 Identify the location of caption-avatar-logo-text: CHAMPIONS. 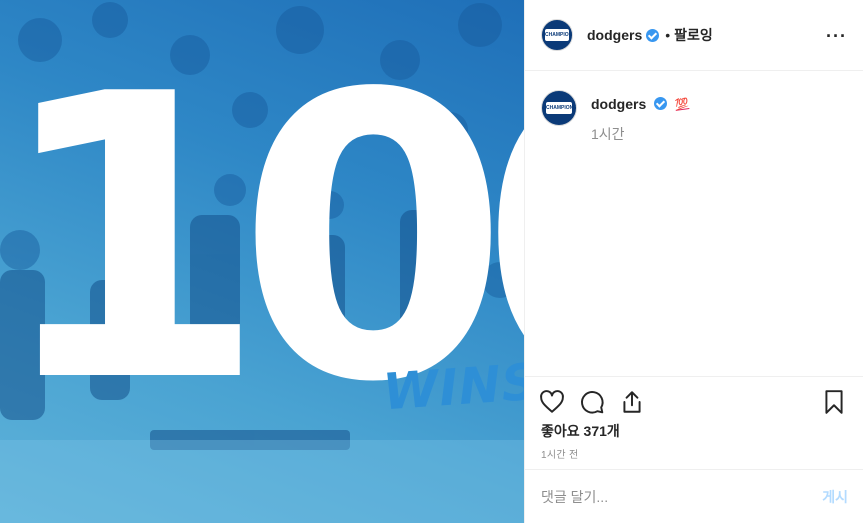
(561, 108).